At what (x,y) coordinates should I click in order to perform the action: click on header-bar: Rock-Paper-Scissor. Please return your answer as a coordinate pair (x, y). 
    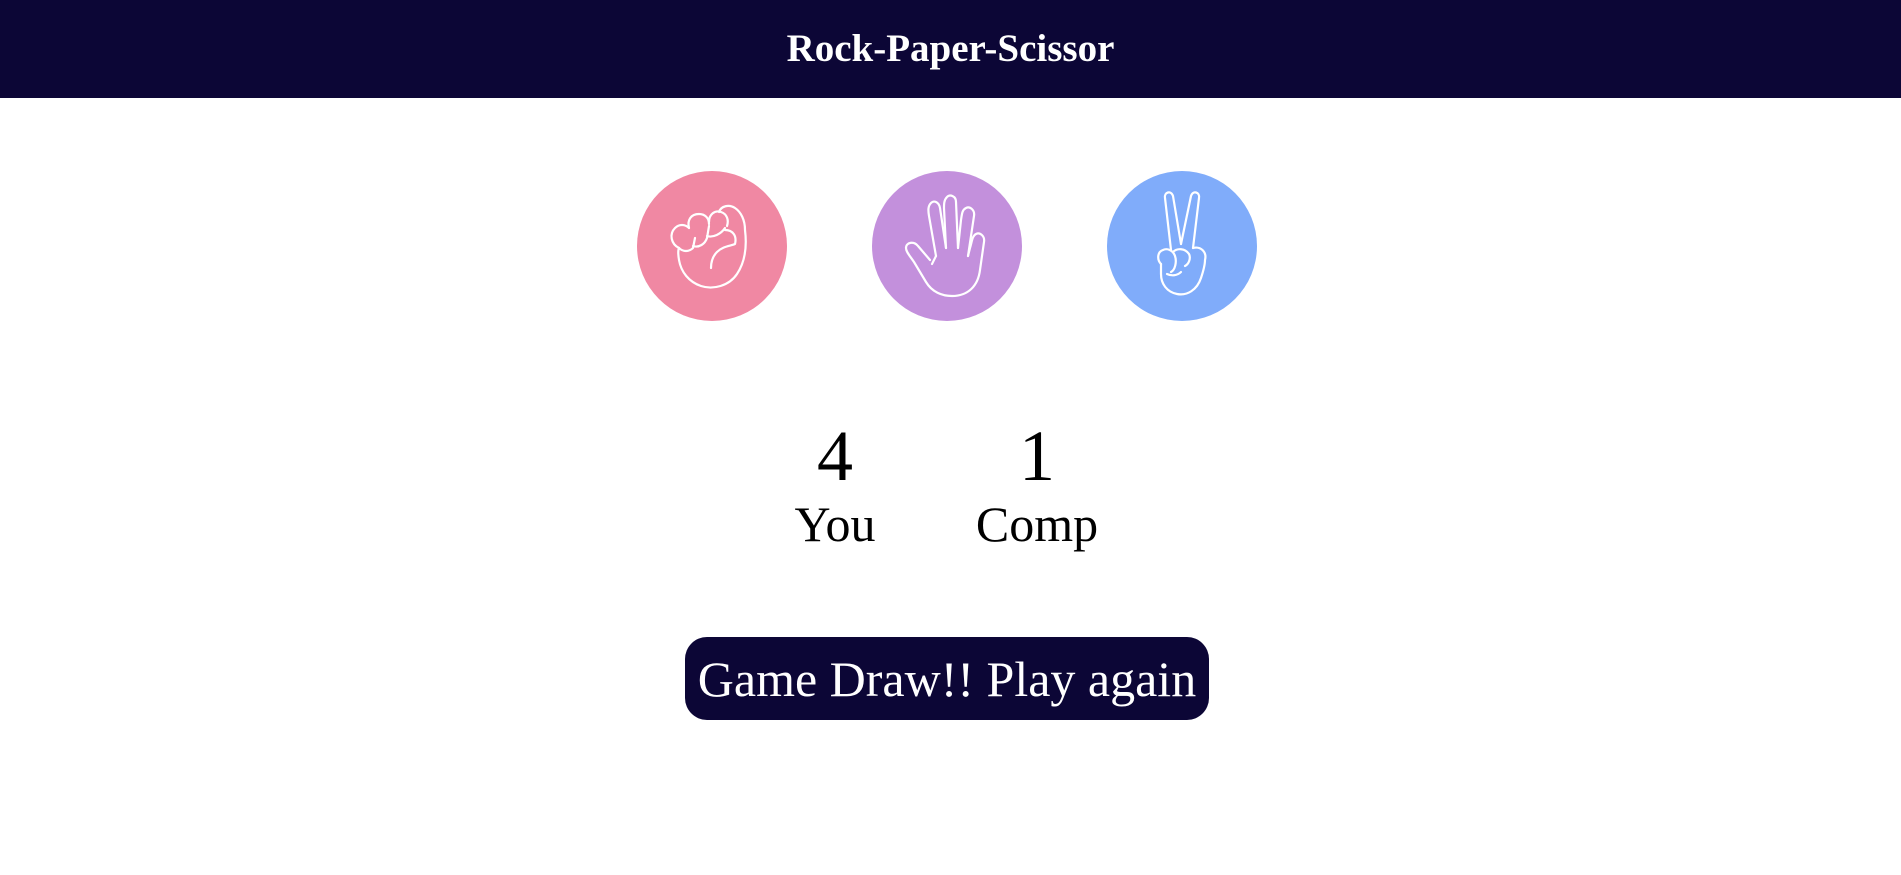
    Looking at the image, I should click on (950, 49).